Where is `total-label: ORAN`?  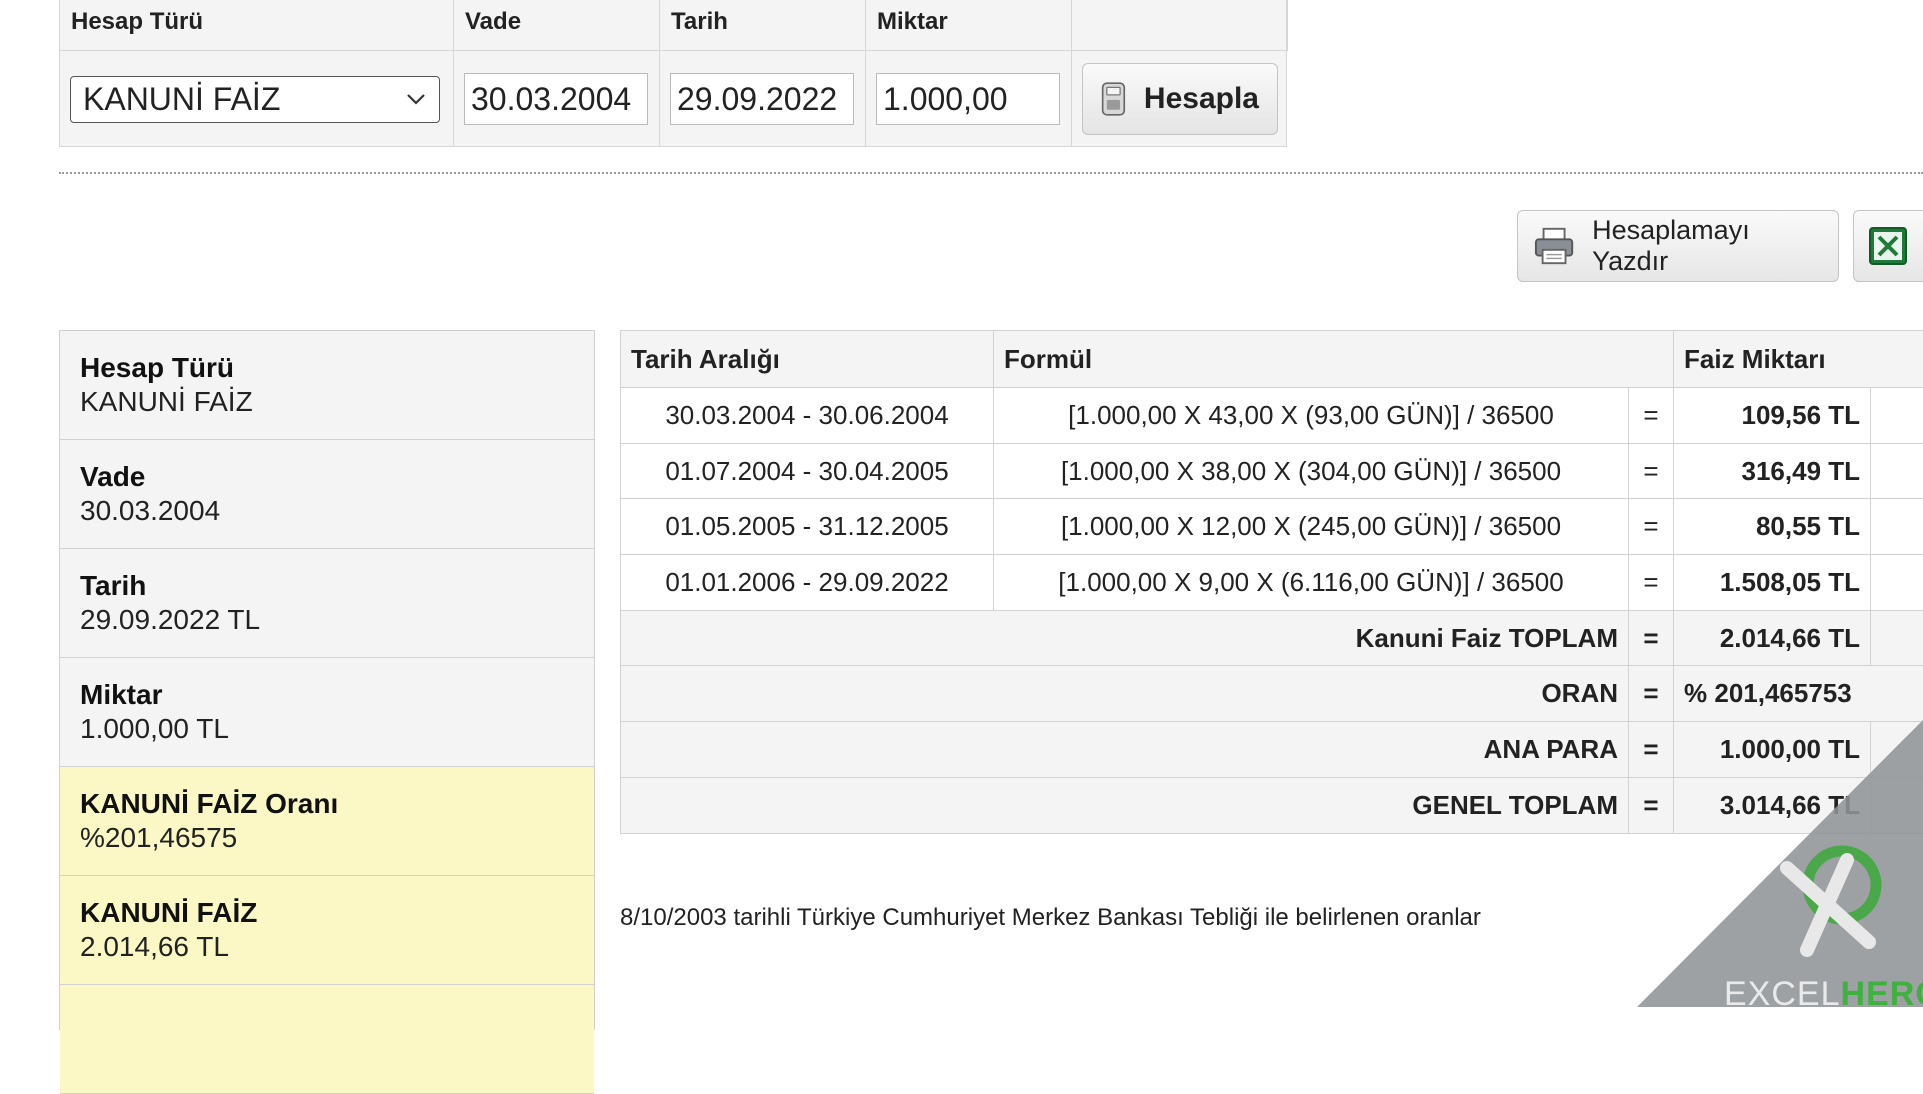
total-label: ORAN is located at coordinates (1125, 694).